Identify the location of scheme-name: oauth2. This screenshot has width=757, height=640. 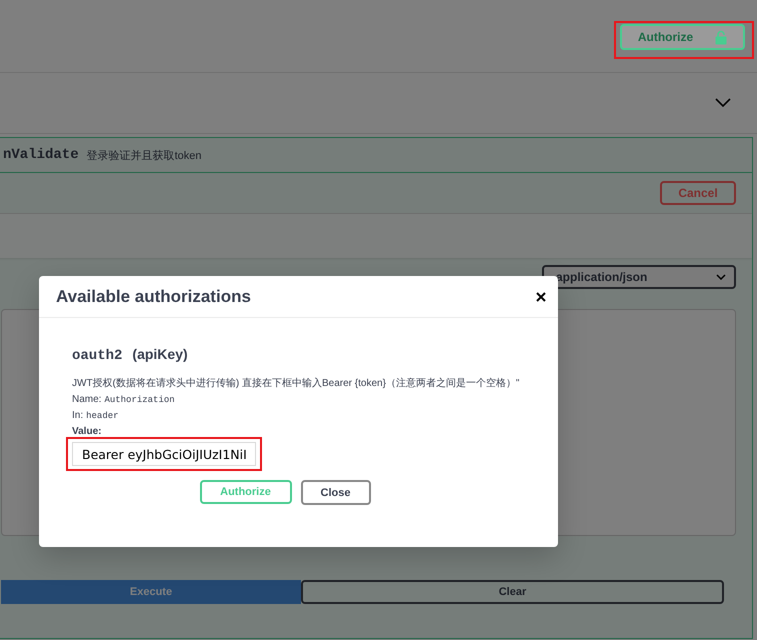
(97, 356).